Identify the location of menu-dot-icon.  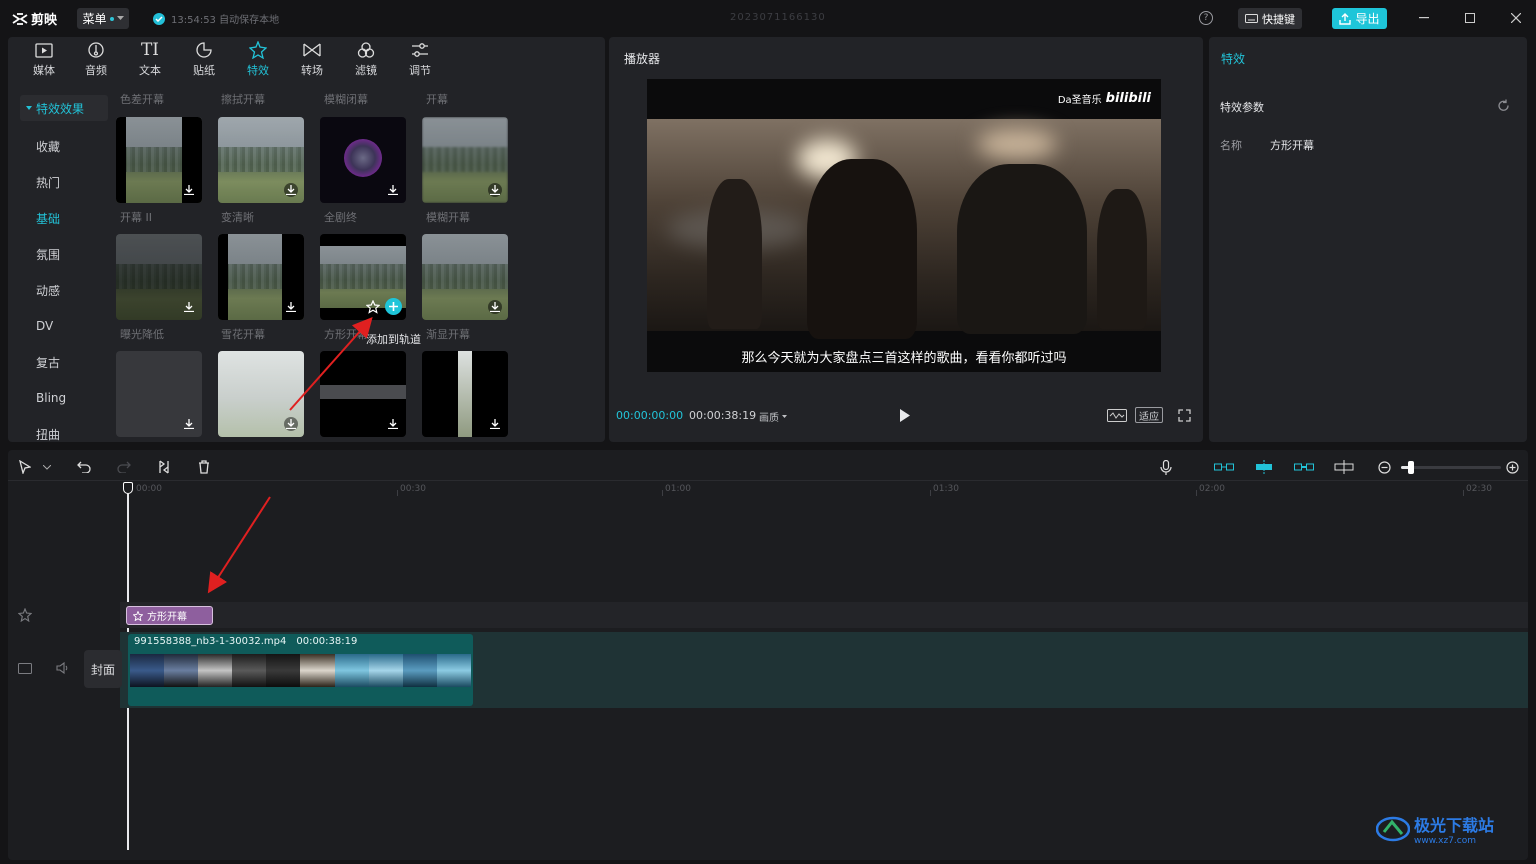
(111, 18).